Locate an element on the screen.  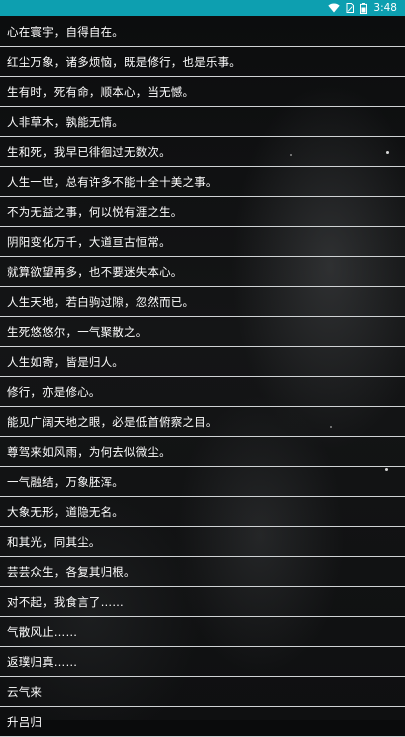
list-item: 升吕归 is located at coordinates (202, 722).